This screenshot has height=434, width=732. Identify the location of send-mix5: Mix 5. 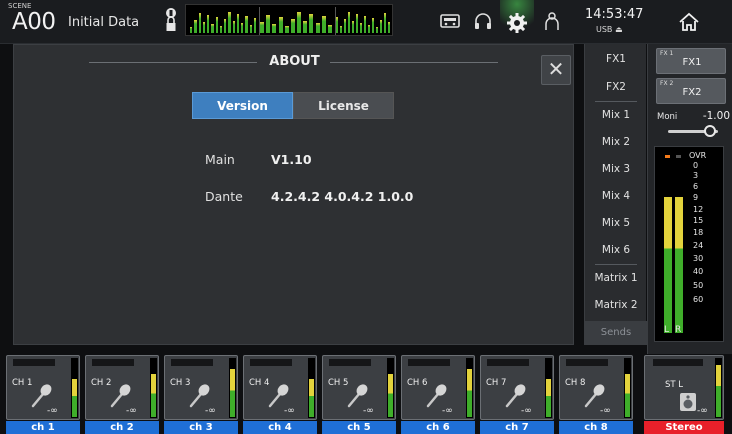
(616, 223).